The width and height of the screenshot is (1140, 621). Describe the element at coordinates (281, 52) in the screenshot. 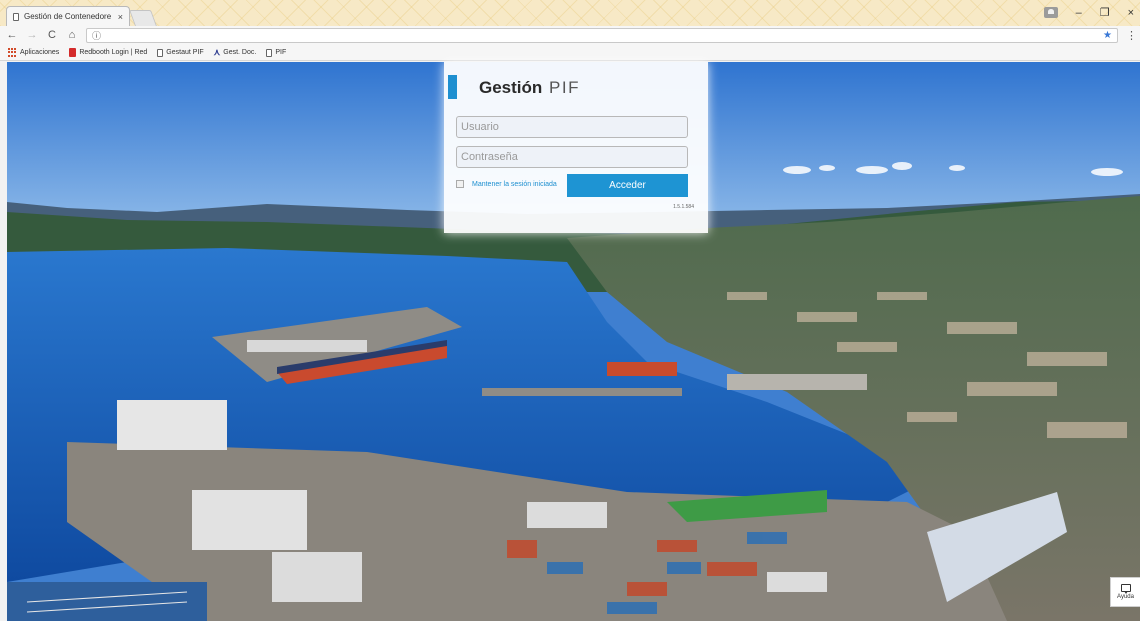

I see `bookmark-label: PIF` at that location.